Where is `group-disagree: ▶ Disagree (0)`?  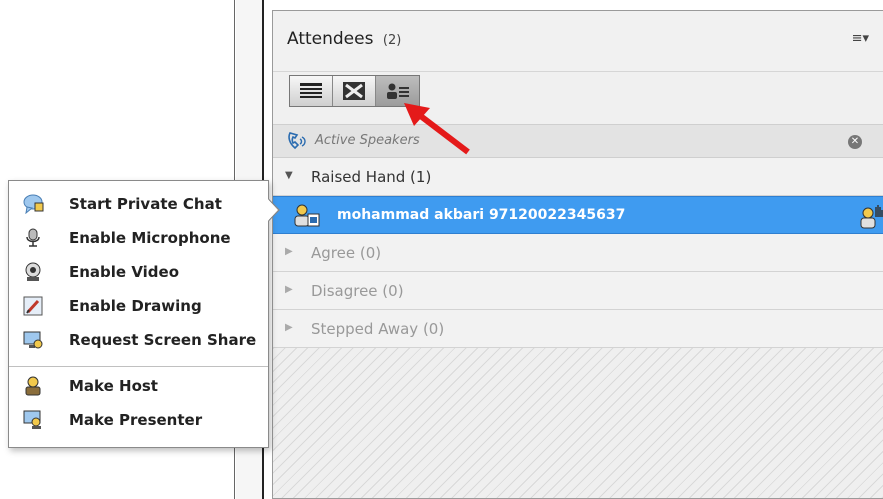
group-disagree: ▶ Disagree (0) is located at coordinates (578, 291).